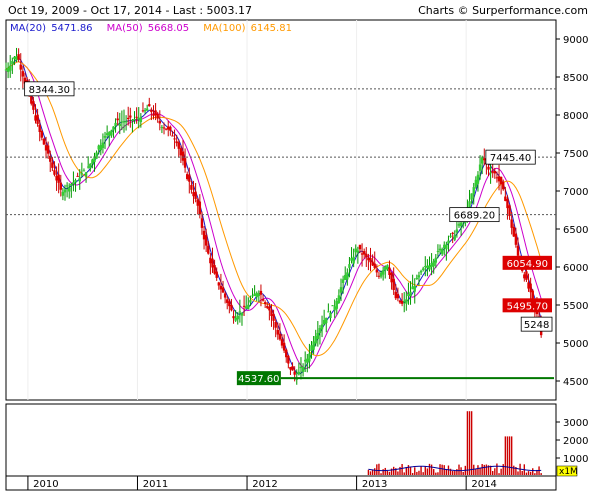 The width and height of the screenshot is (600, 504). Describe the element at coordinates (258, 379) in the screenshot. I see `support-label: 4537.60` at that location.